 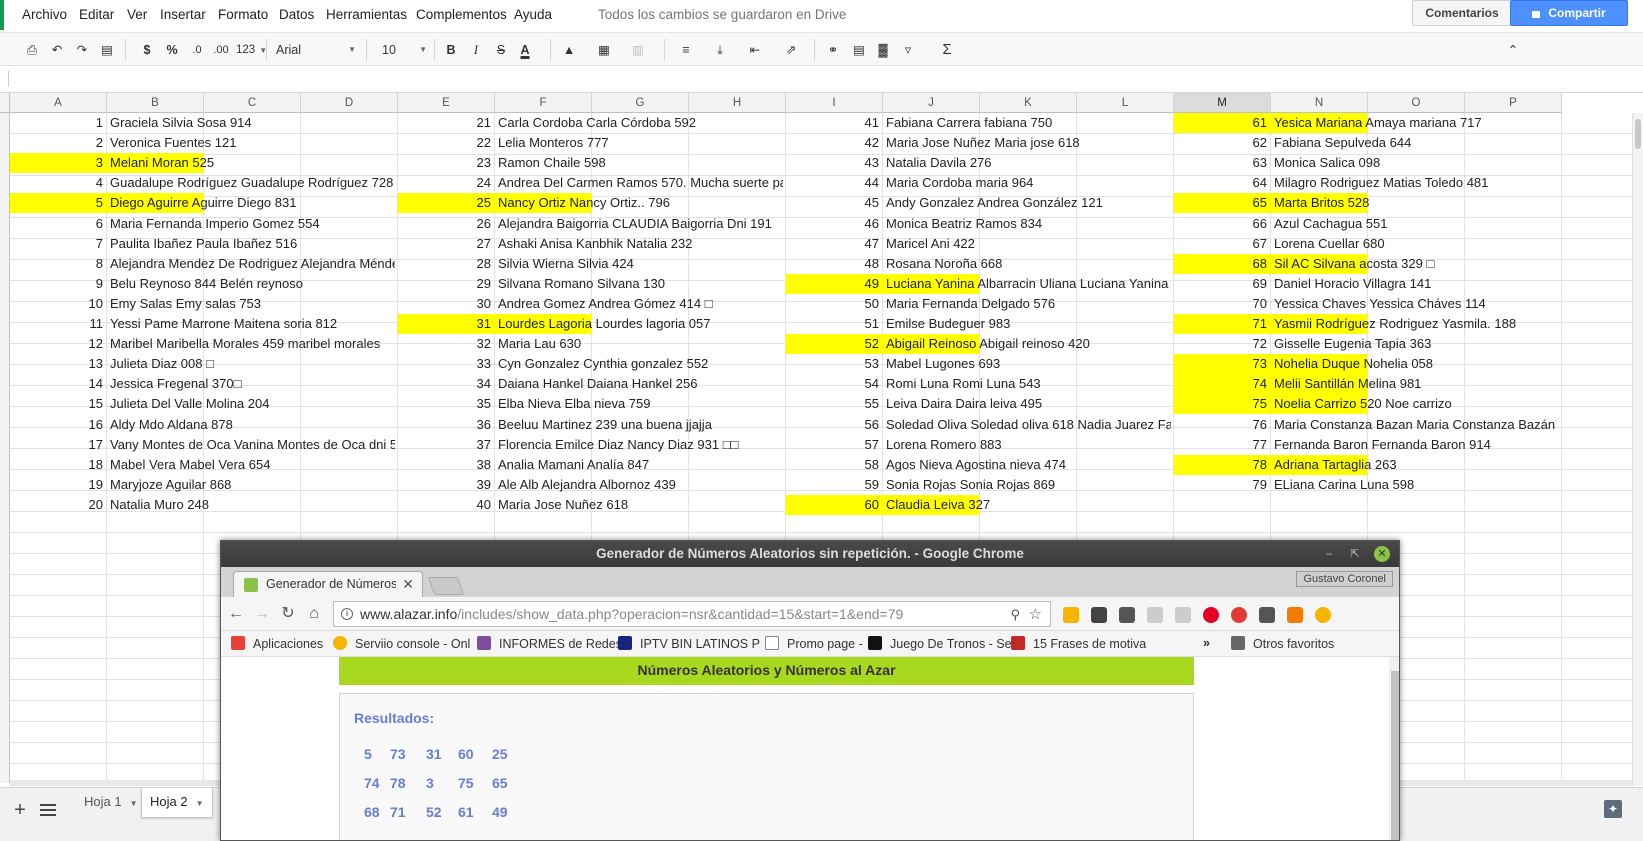 What do you see at coordinates (1355, 554) in the screenshot?
I see `maximize-icon: ⇱` at bounding box center [1355, 554].